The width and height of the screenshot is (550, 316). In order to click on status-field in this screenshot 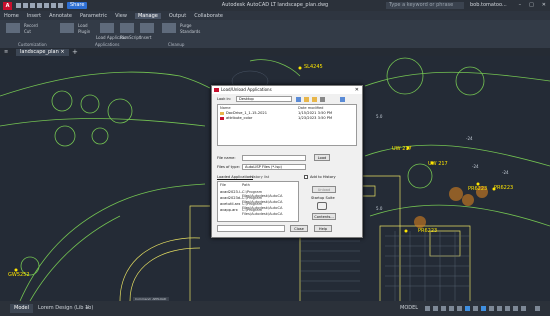, I will do `click(251, 228)`.